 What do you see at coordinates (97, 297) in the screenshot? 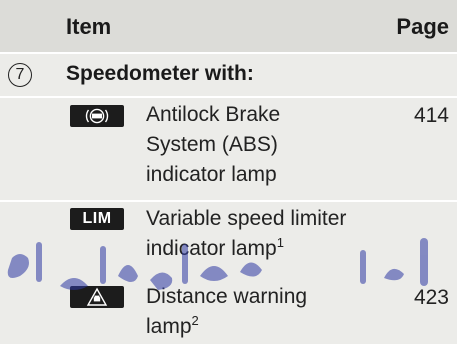
I see `distance-warning-icon` at bounding box center [97, 297].